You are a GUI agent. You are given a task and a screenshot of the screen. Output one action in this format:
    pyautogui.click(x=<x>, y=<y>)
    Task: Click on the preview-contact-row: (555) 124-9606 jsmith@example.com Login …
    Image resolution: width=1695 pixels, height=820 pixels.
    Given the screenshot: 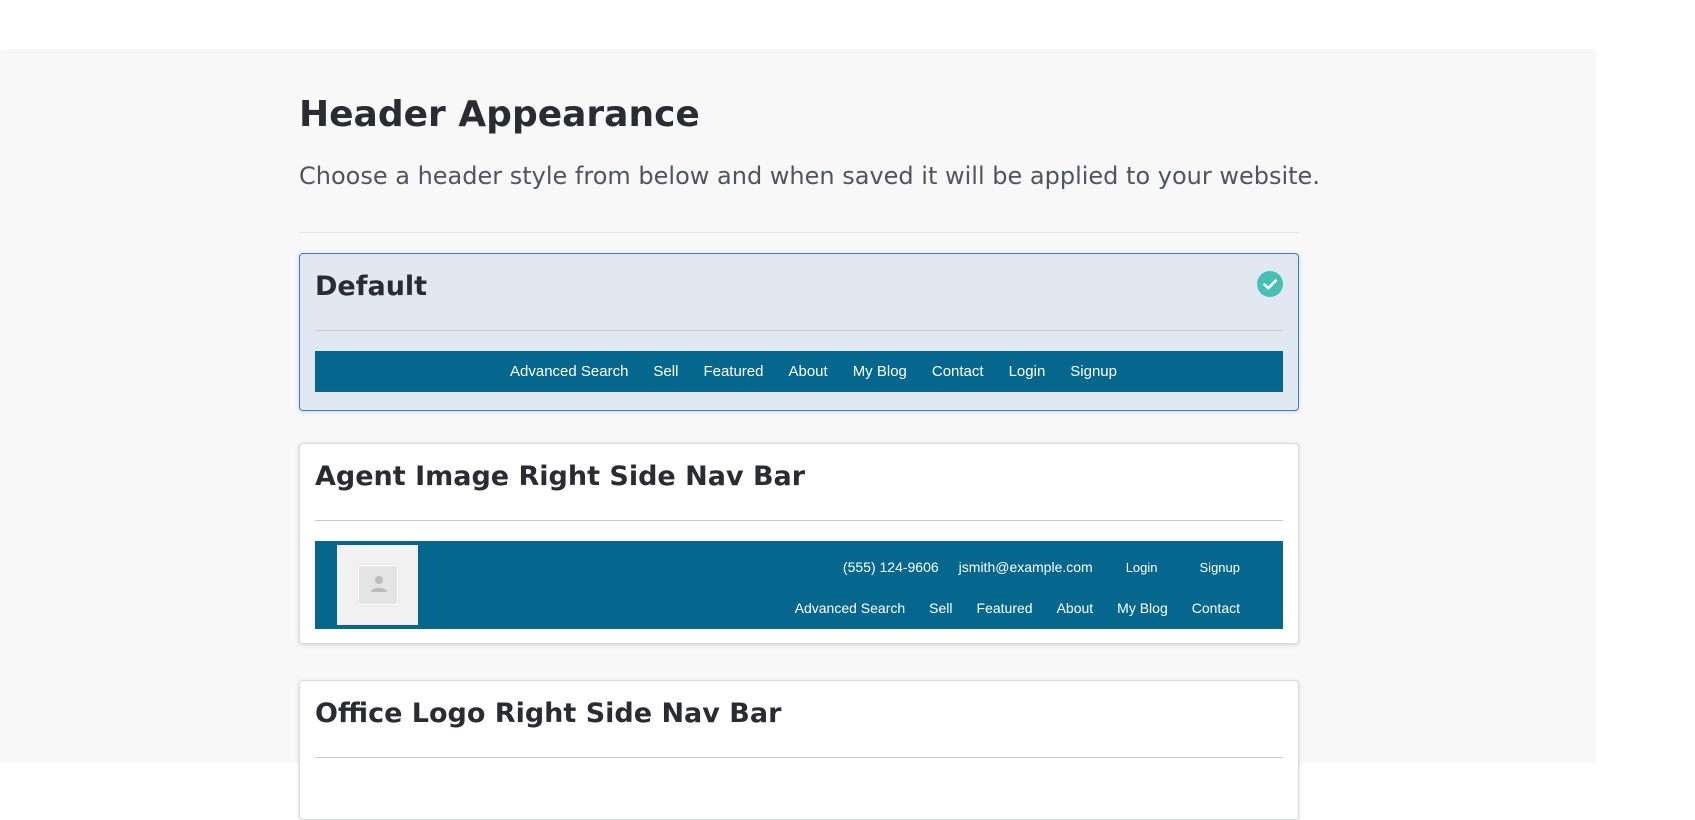 What is the action you would take?
    pyautogui.click(x=1041, y=567)
    